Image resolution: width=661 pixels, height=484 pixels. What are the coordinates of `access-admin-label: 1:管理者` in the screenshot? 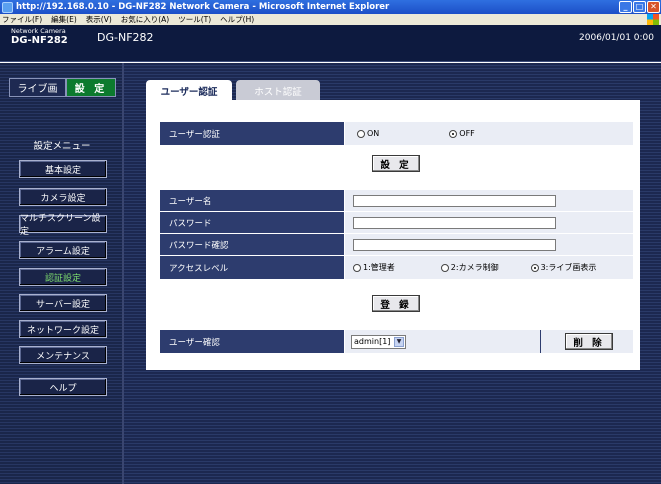 It's located at (379, 267).